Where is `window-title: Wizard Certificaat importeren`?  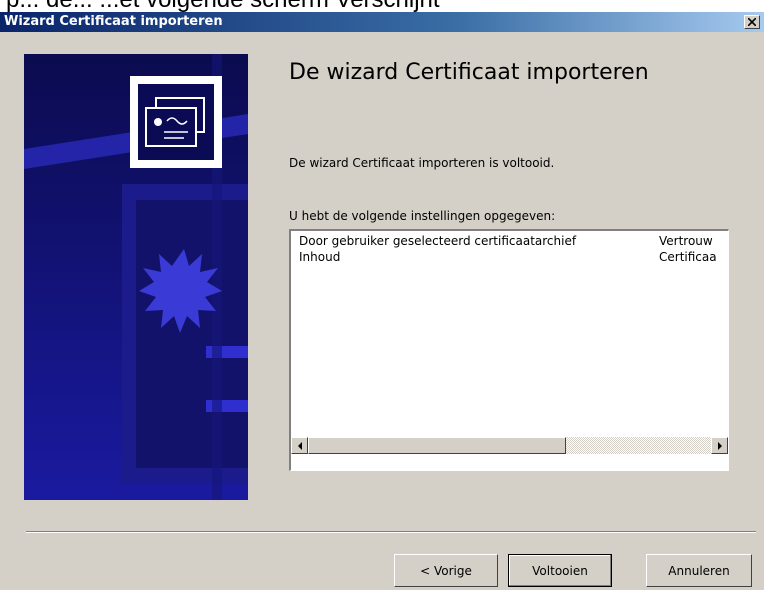 window-title: Wizard Certificaat importeren is located at coordinates (113, 21).